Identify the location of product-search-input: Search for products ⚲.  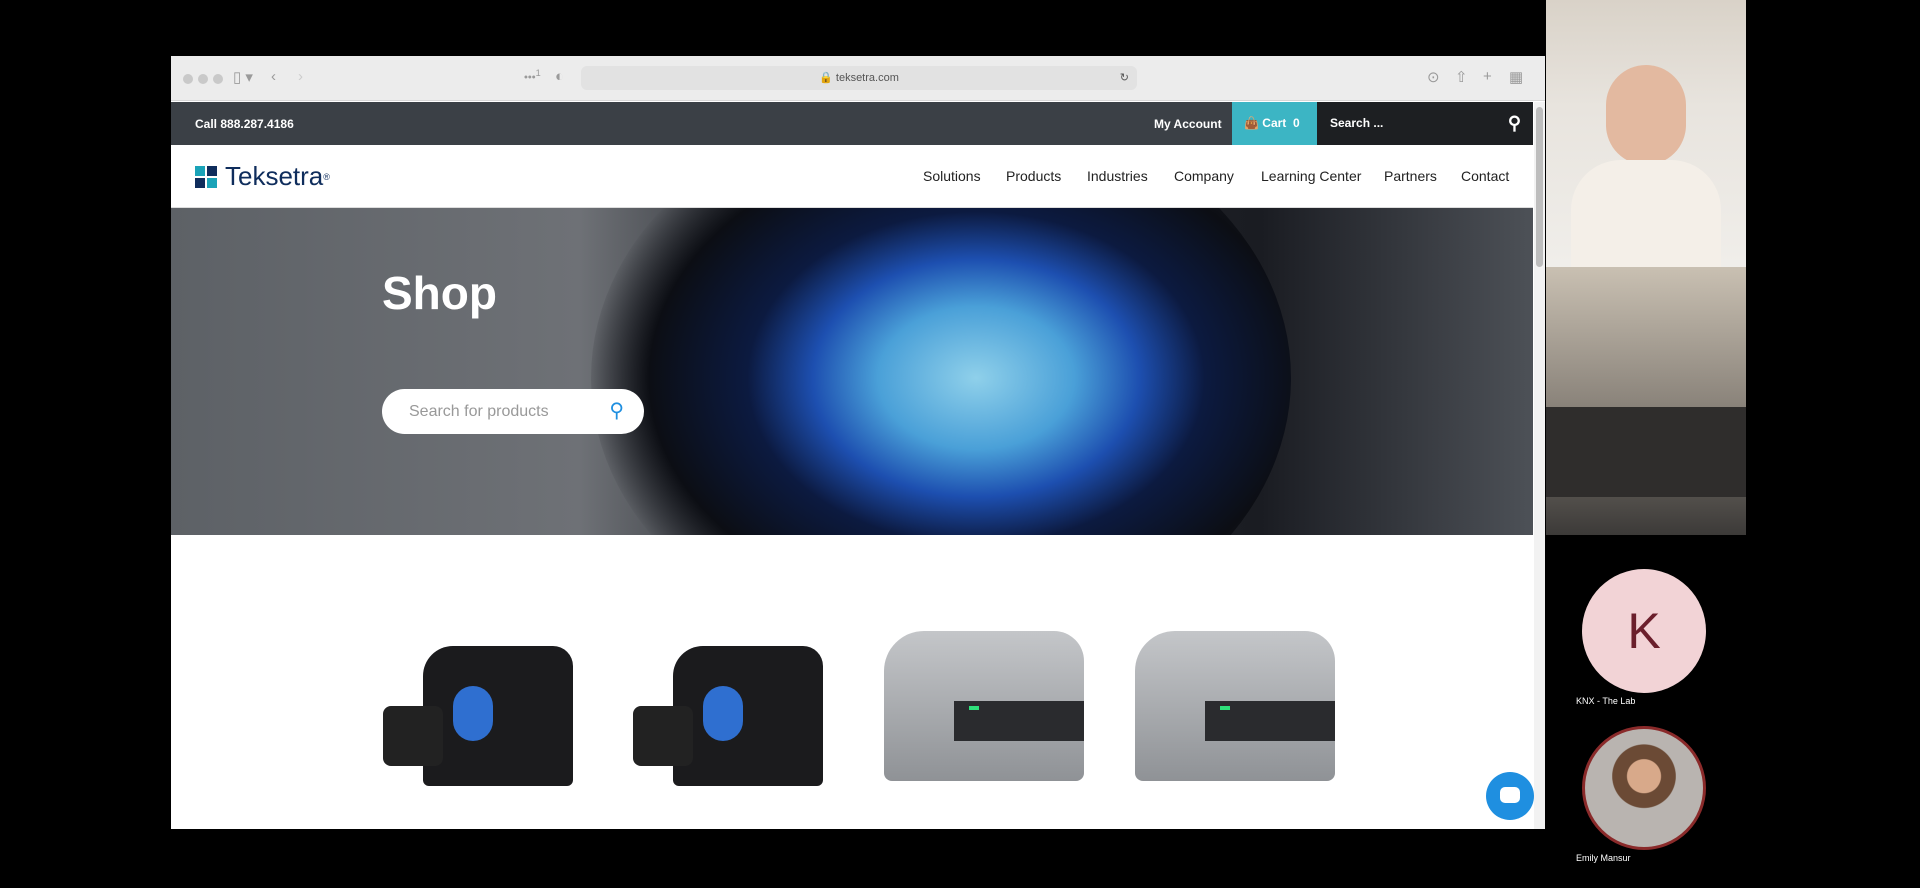
(513, 411).